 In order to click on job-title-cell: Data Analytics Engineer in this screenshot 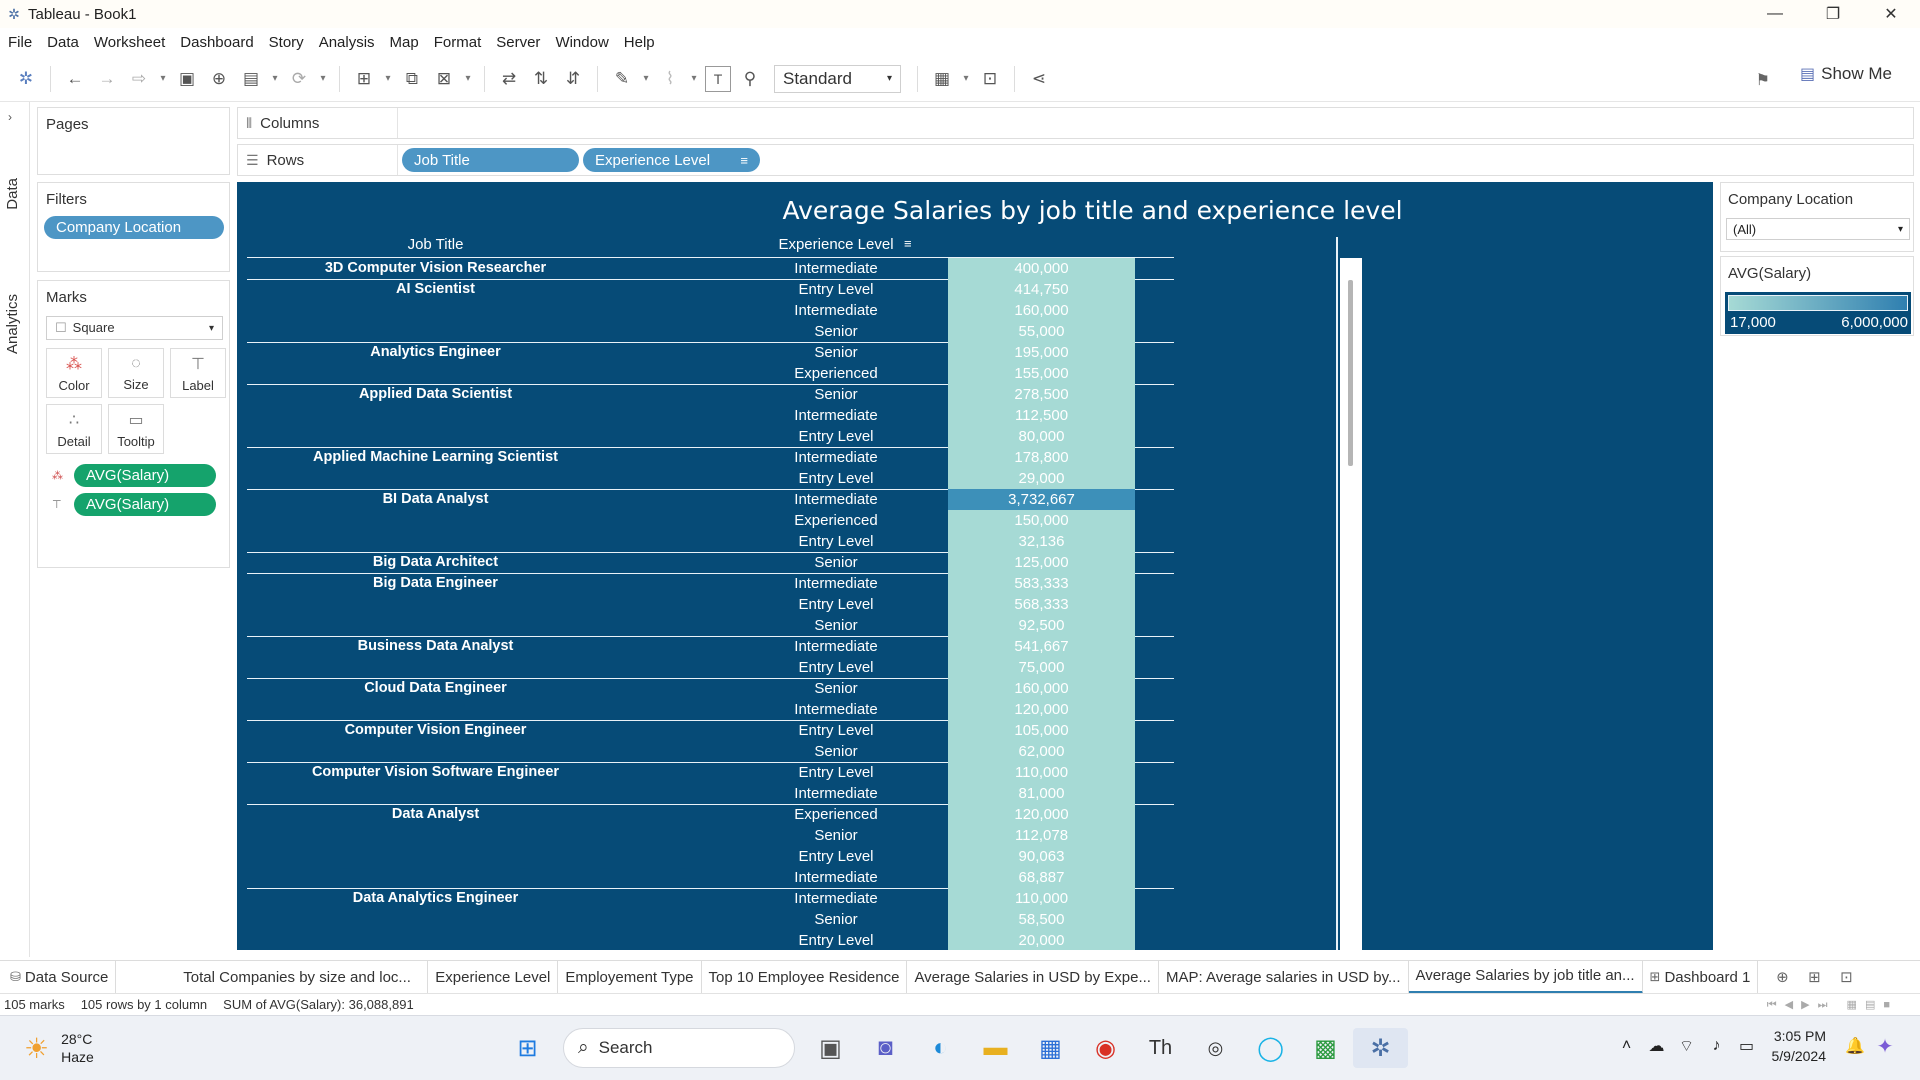, I will do `click(435, 898)`.